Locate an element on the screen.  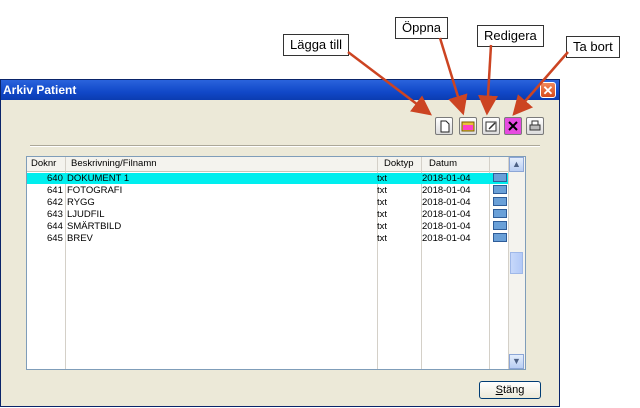
window-close-icon: ✕ is located at coordinates (548, 90).